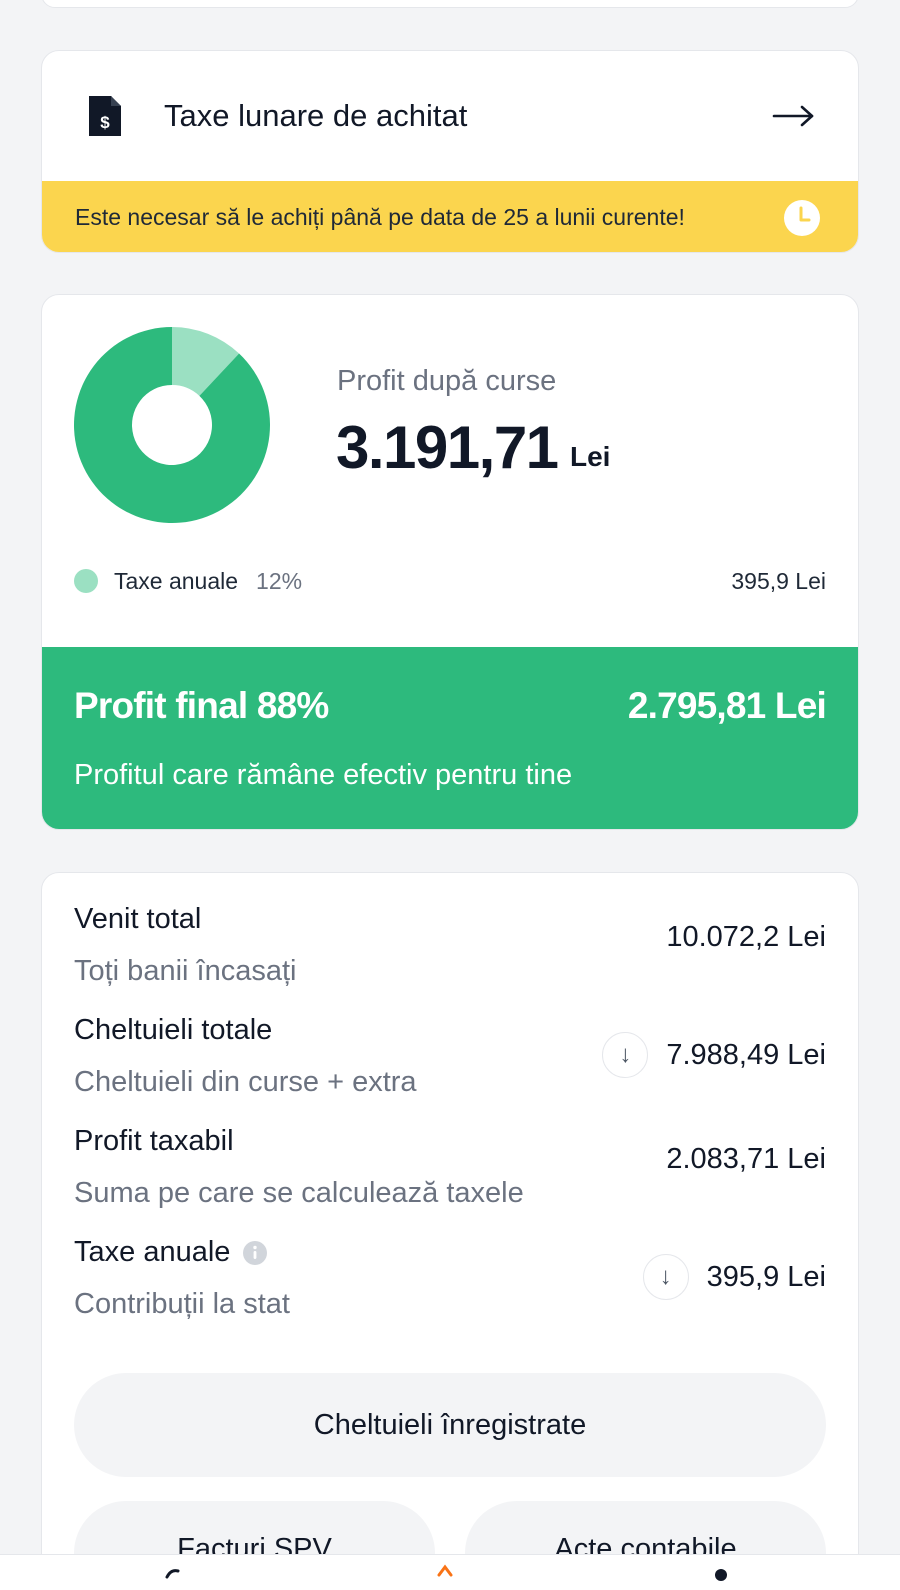 The image size is (900, 1590). What do you see at coordinates (794, 116) in the screenshot?
I see `arrow-right-icon` at bounding box center [794, 116].